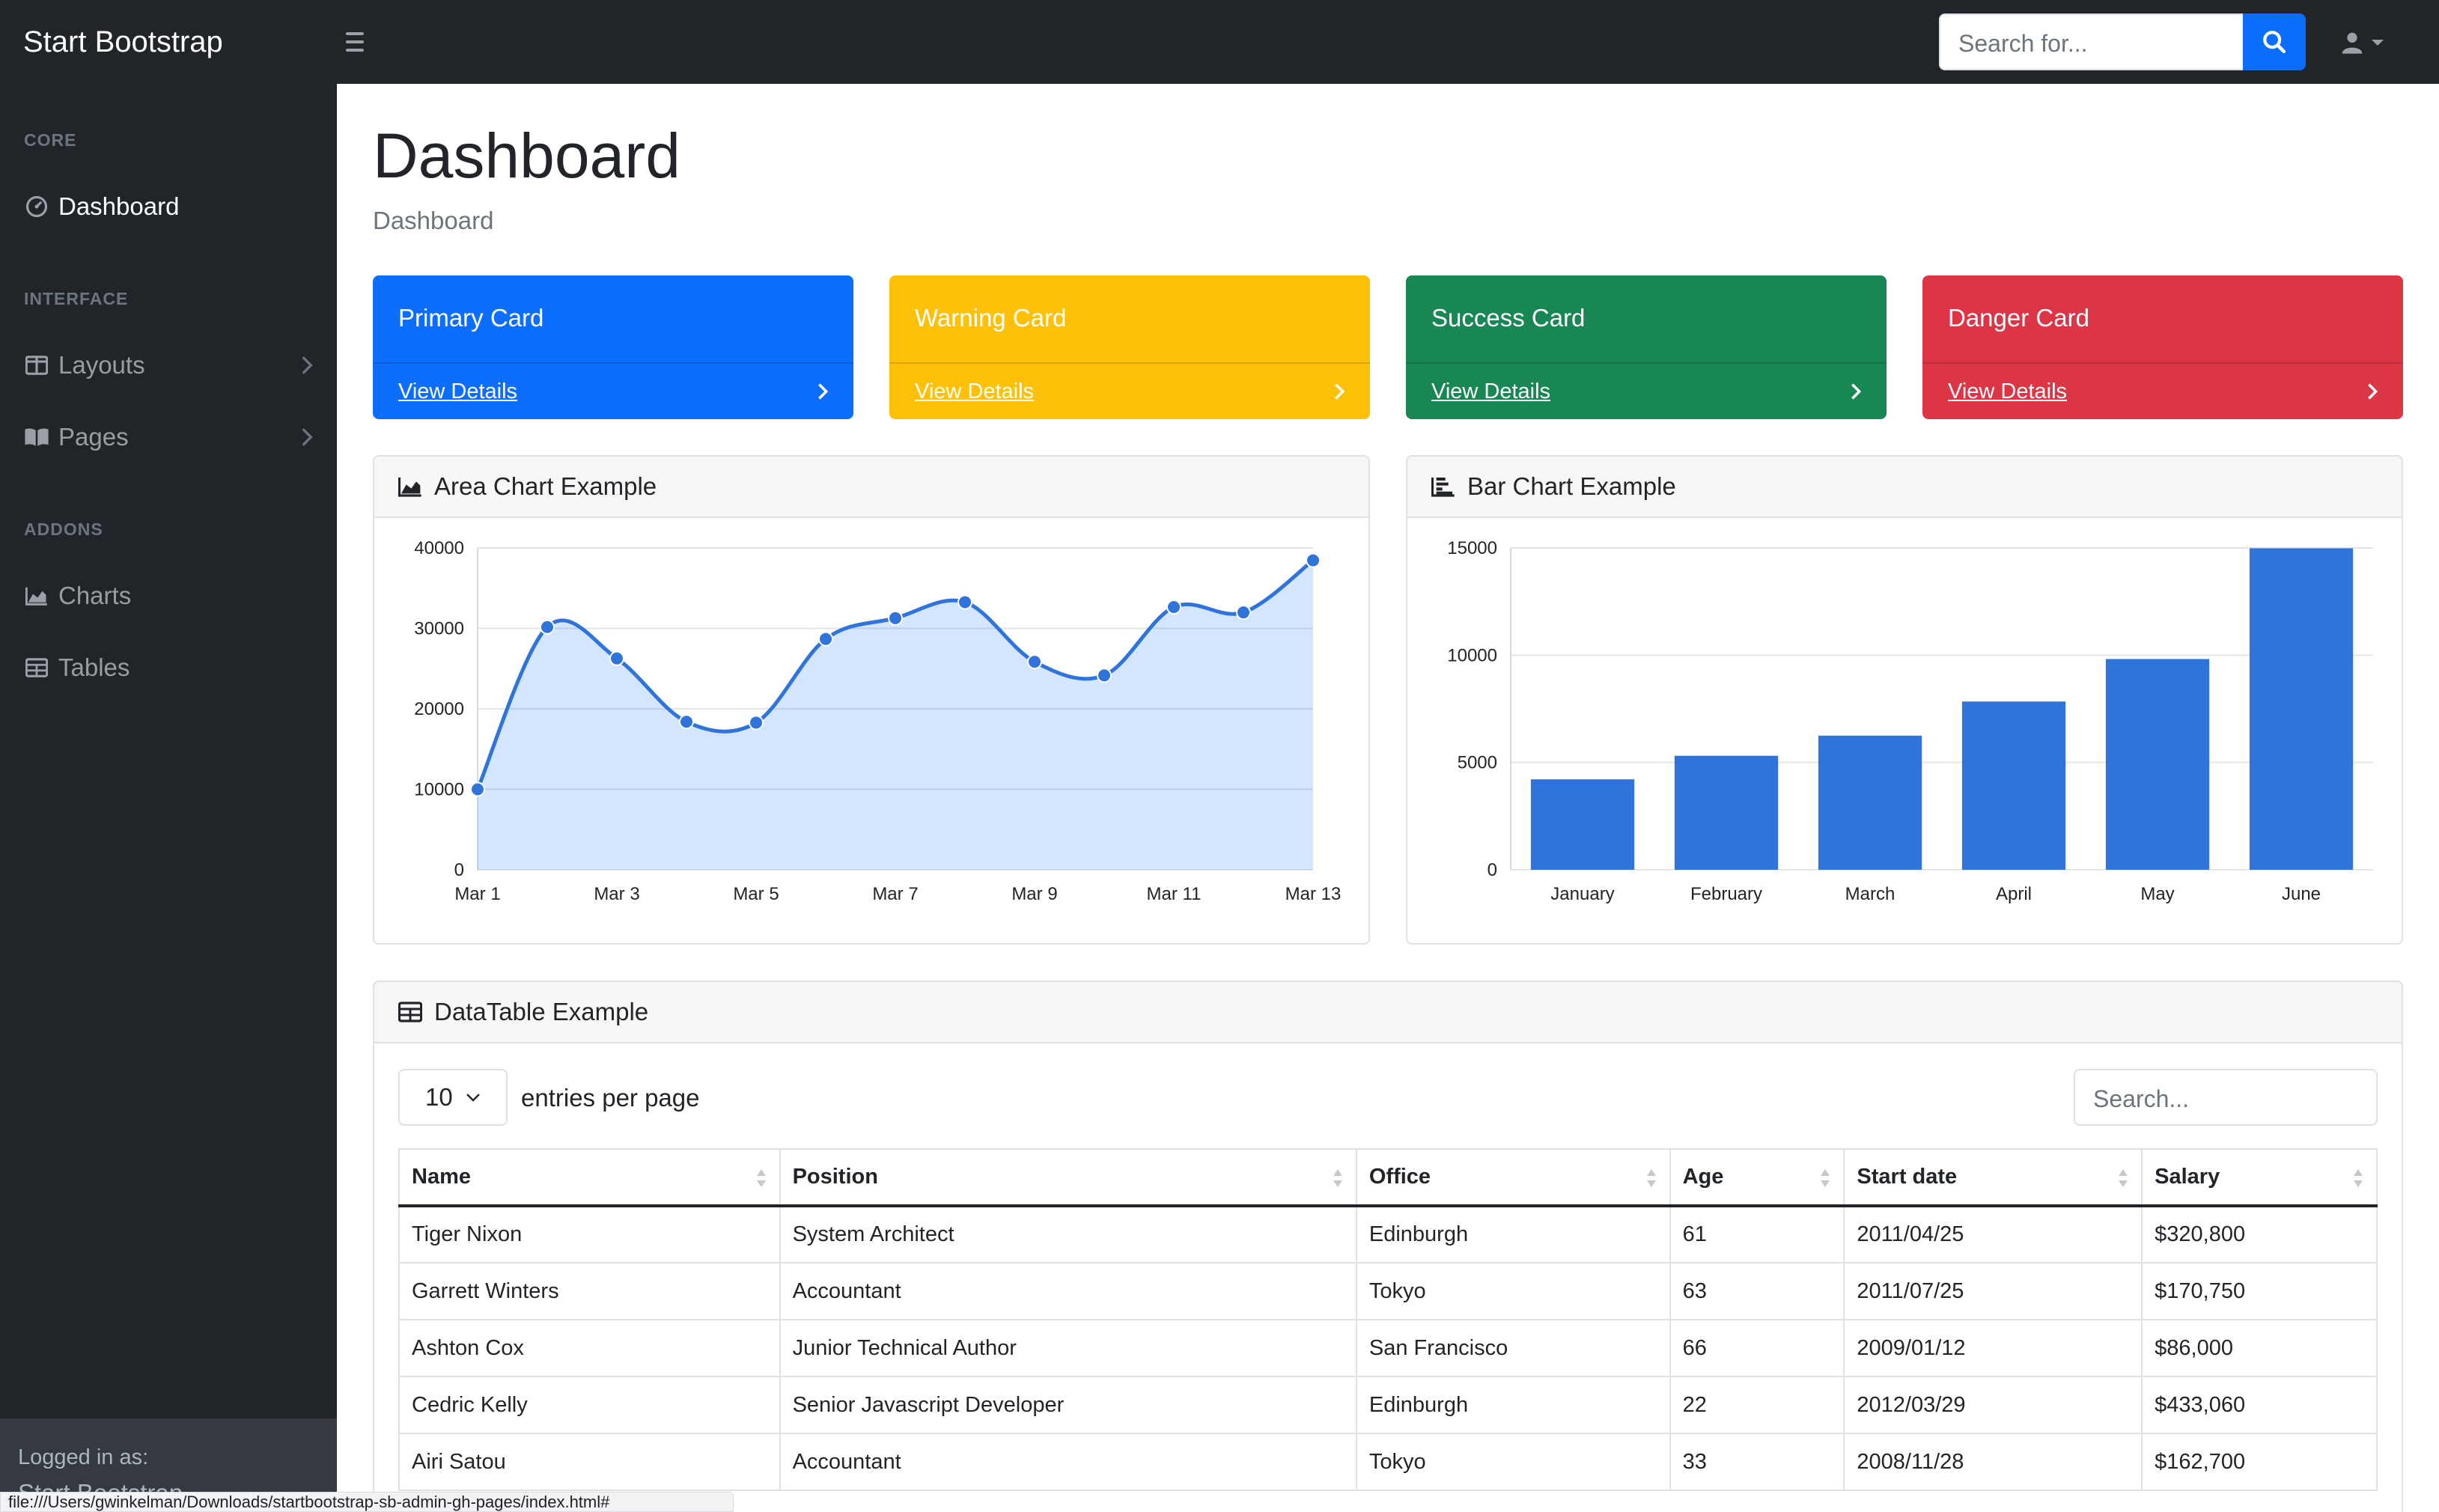 The image size is (2439, 1512). Describe the element at coordinates (359, 42) in the screenshot. I see `sidebar-toggle-button` at that location.